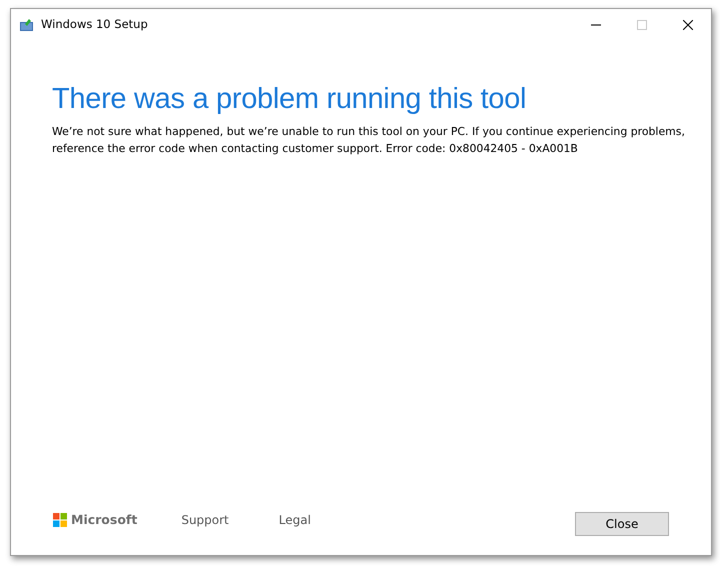  I want to click on setup-icon, so click(27, 24).